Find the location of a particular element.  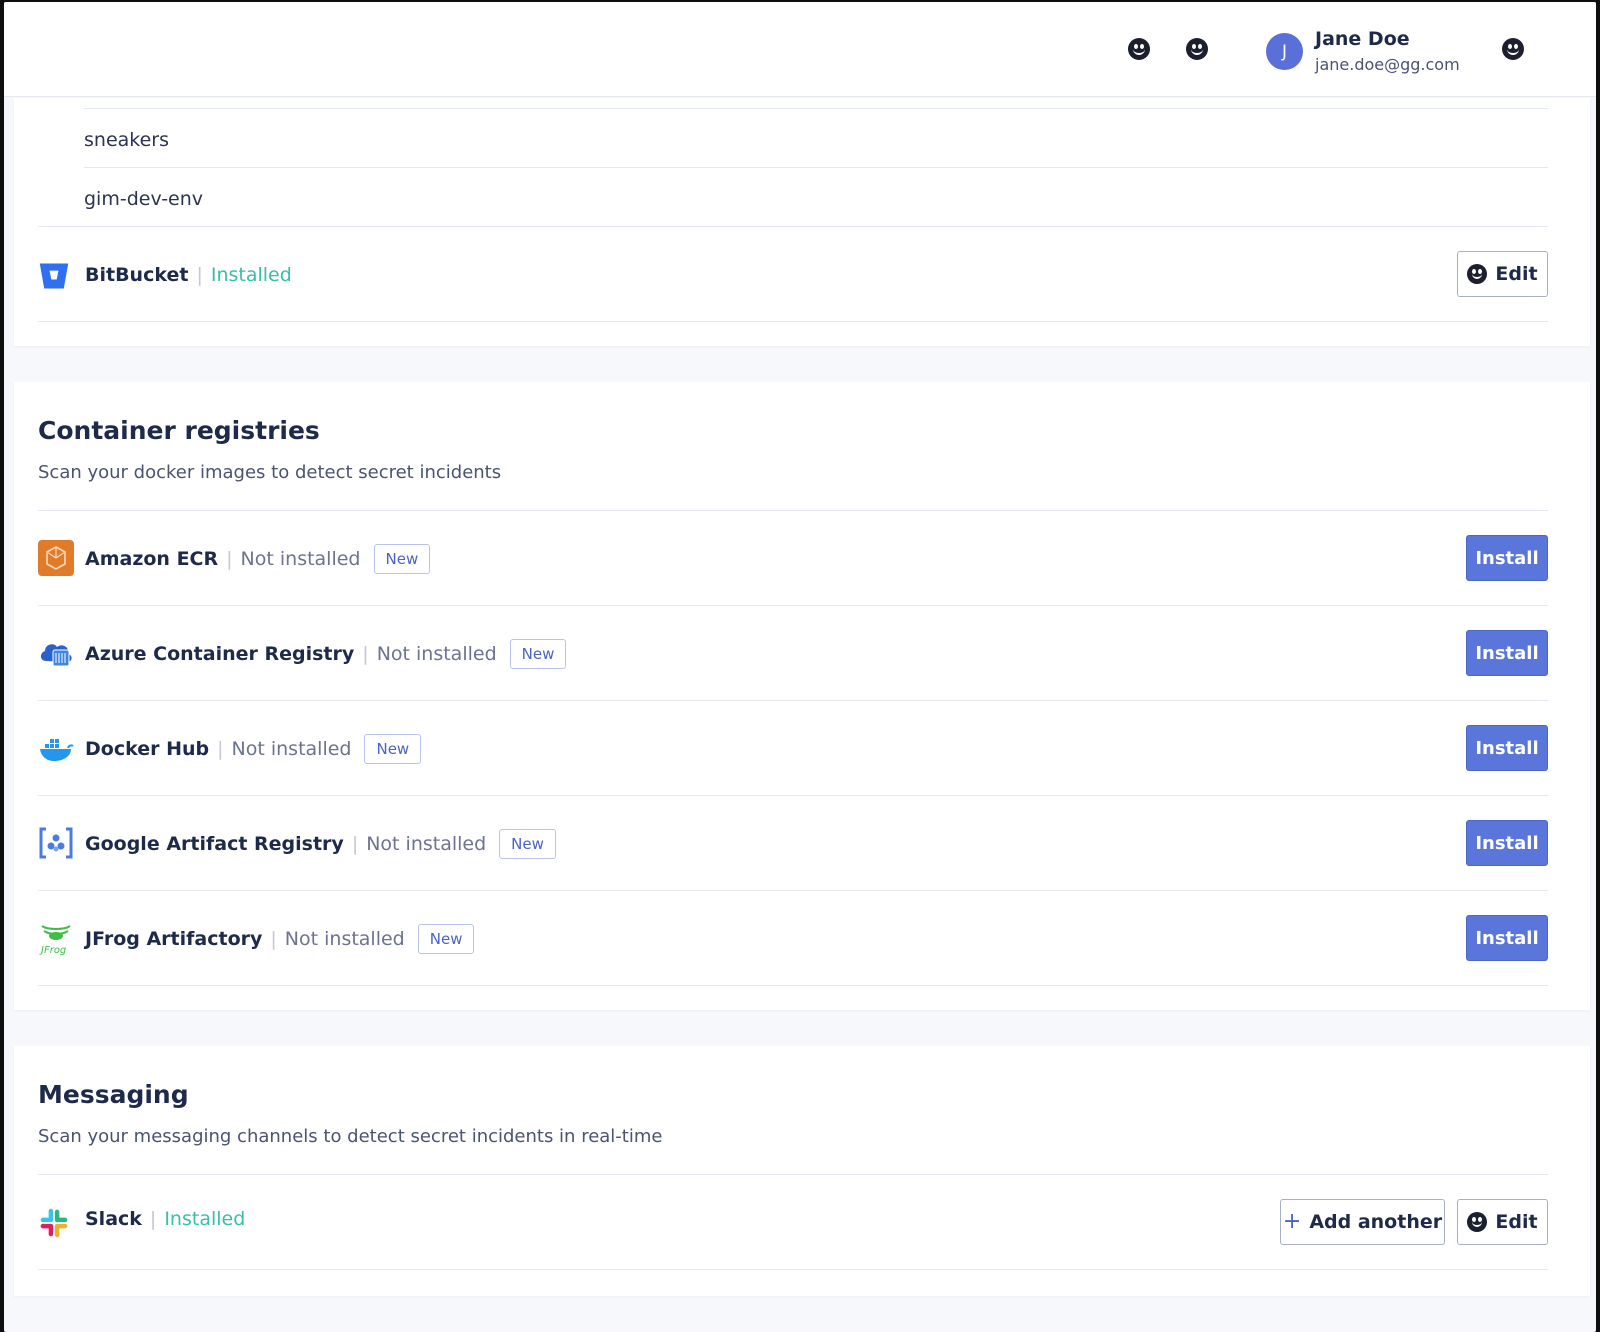

section-title: Messaging is located at coordinates (113, 1094).